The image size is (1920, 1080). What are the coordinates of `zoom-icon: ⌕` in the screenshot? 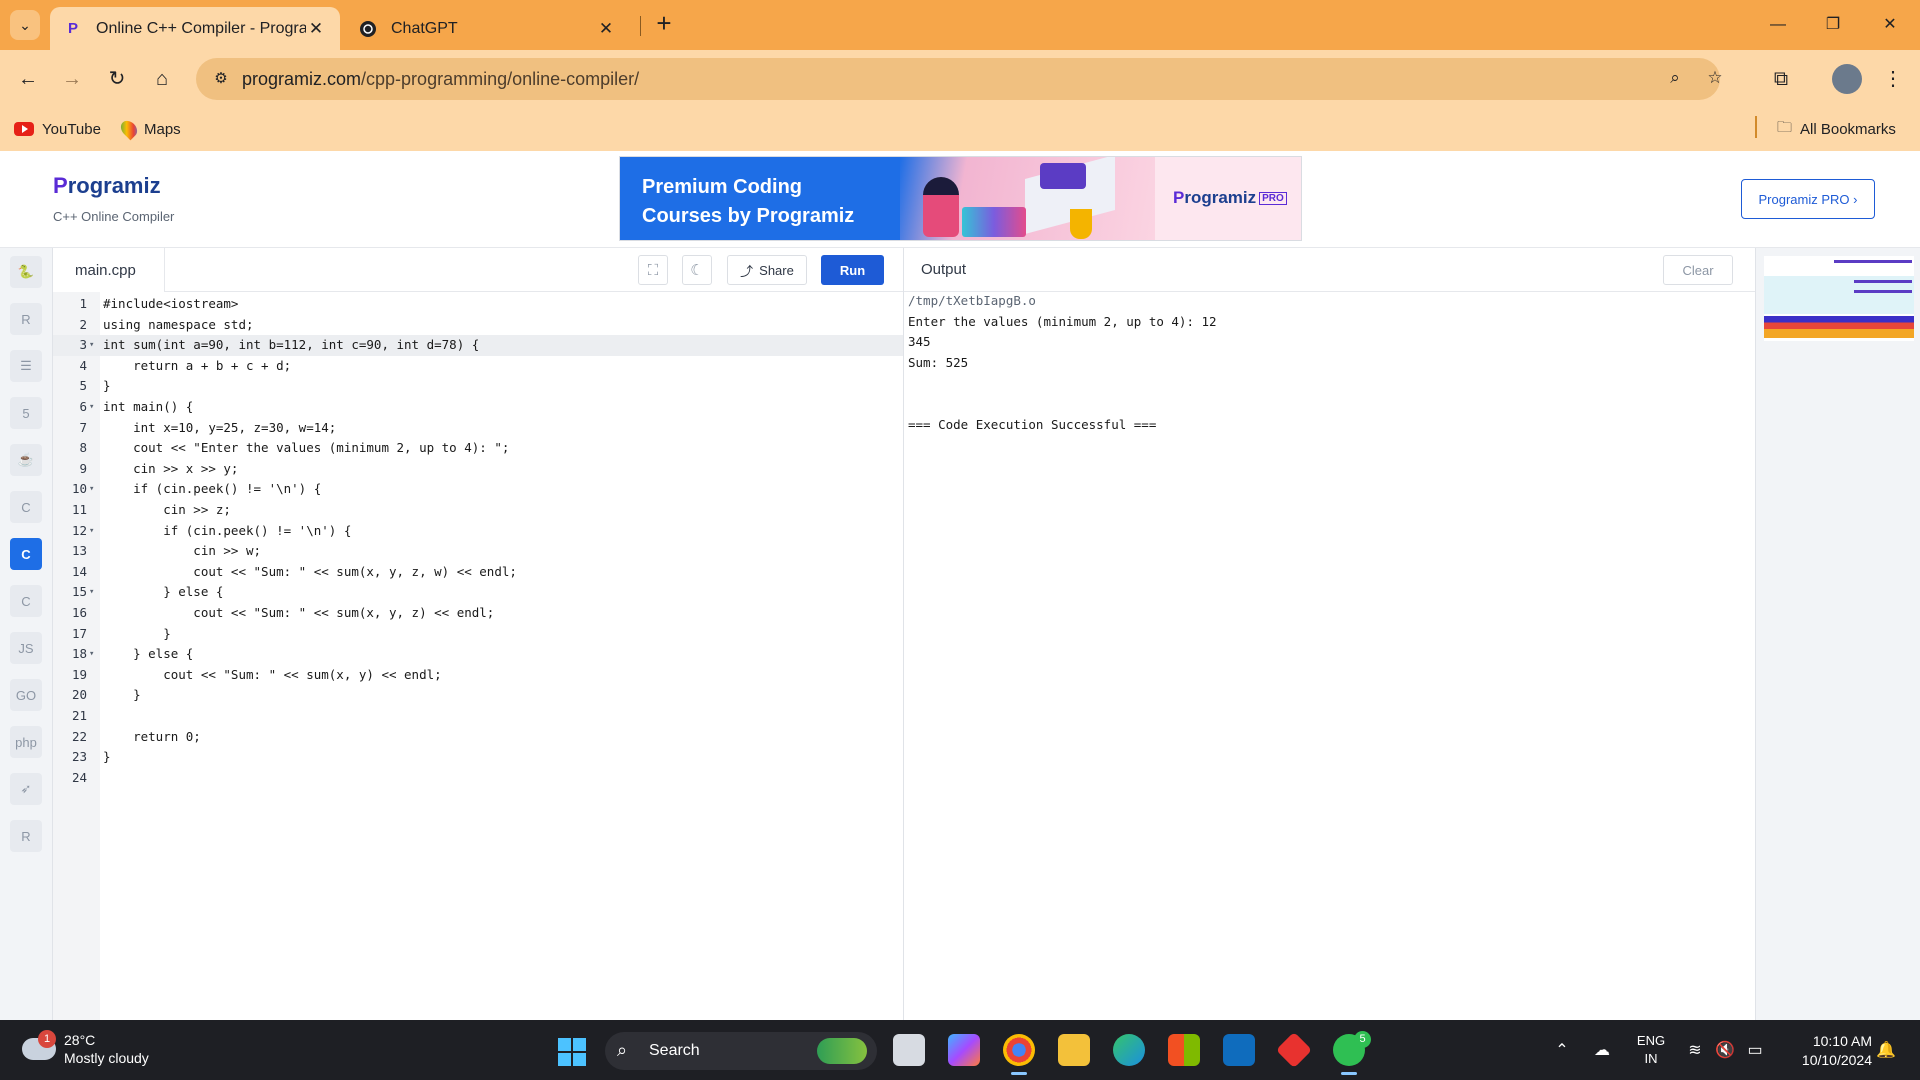 It's located at (1675, 79).